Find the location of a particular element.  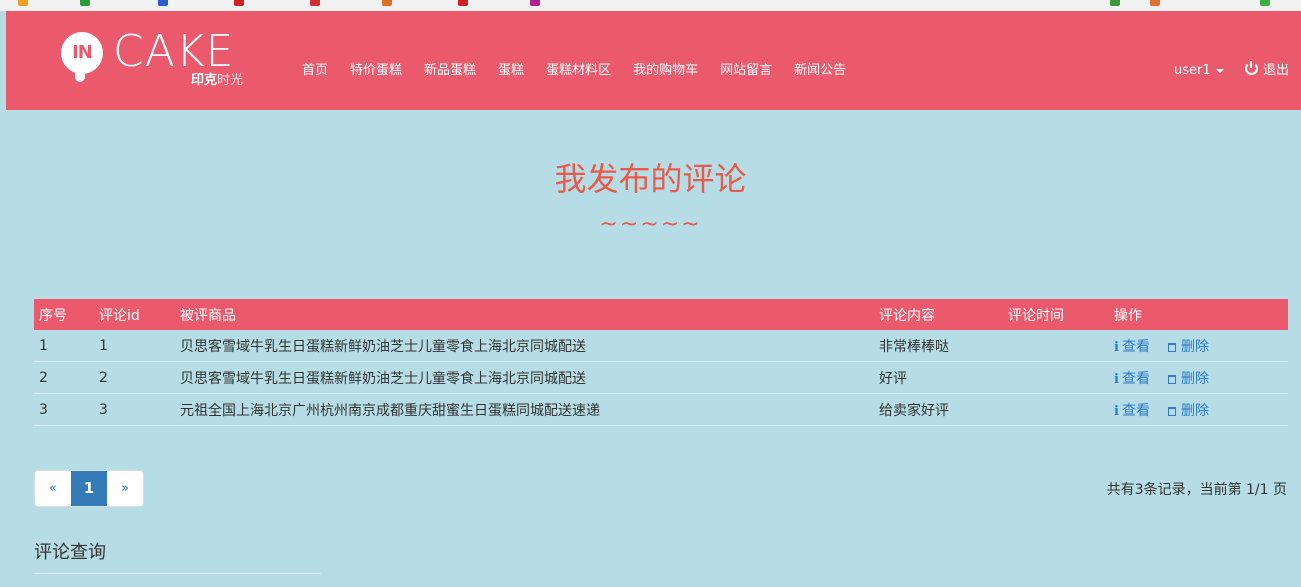

header-actions: 操作 is located at coordinates (1198, 314).